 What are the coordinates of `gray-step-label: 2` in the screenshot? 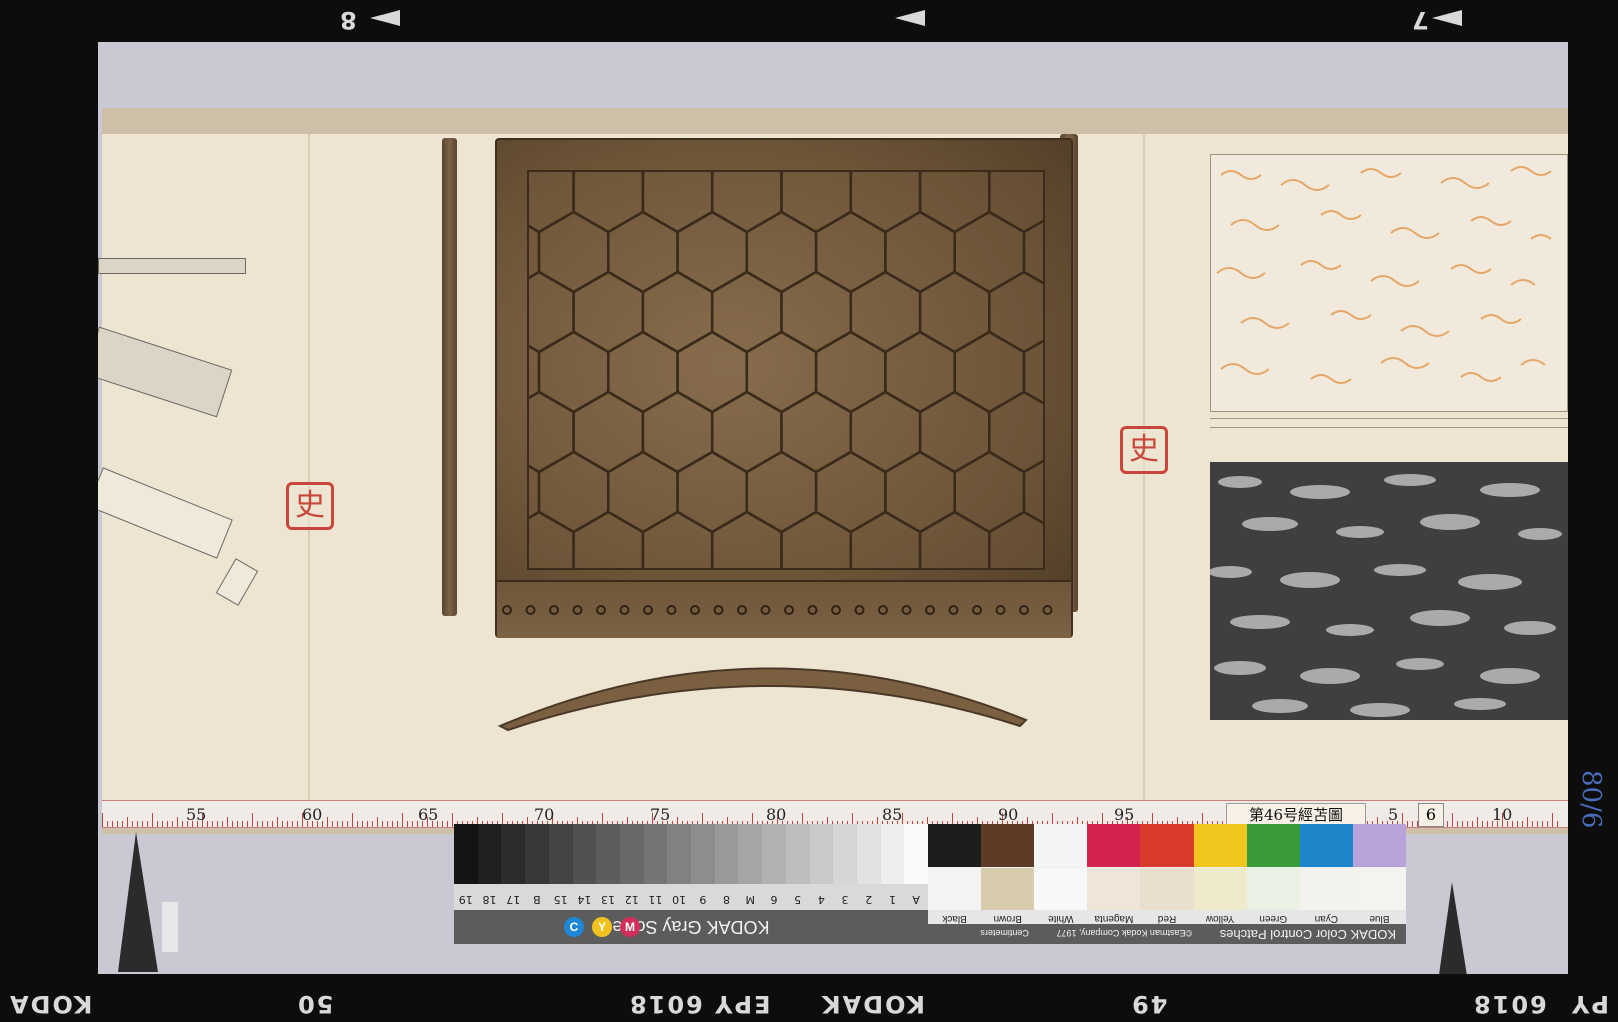 It's located at (869, 899).